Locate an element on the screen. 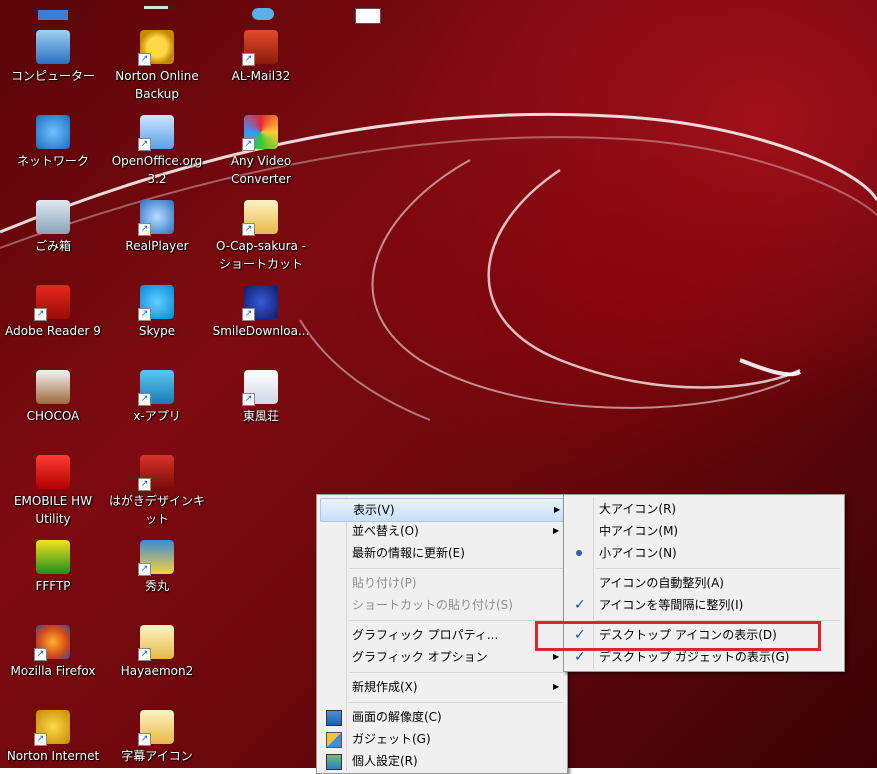  desktop-icon: ↗ Norton Internet is located at coordinates (53, 737).